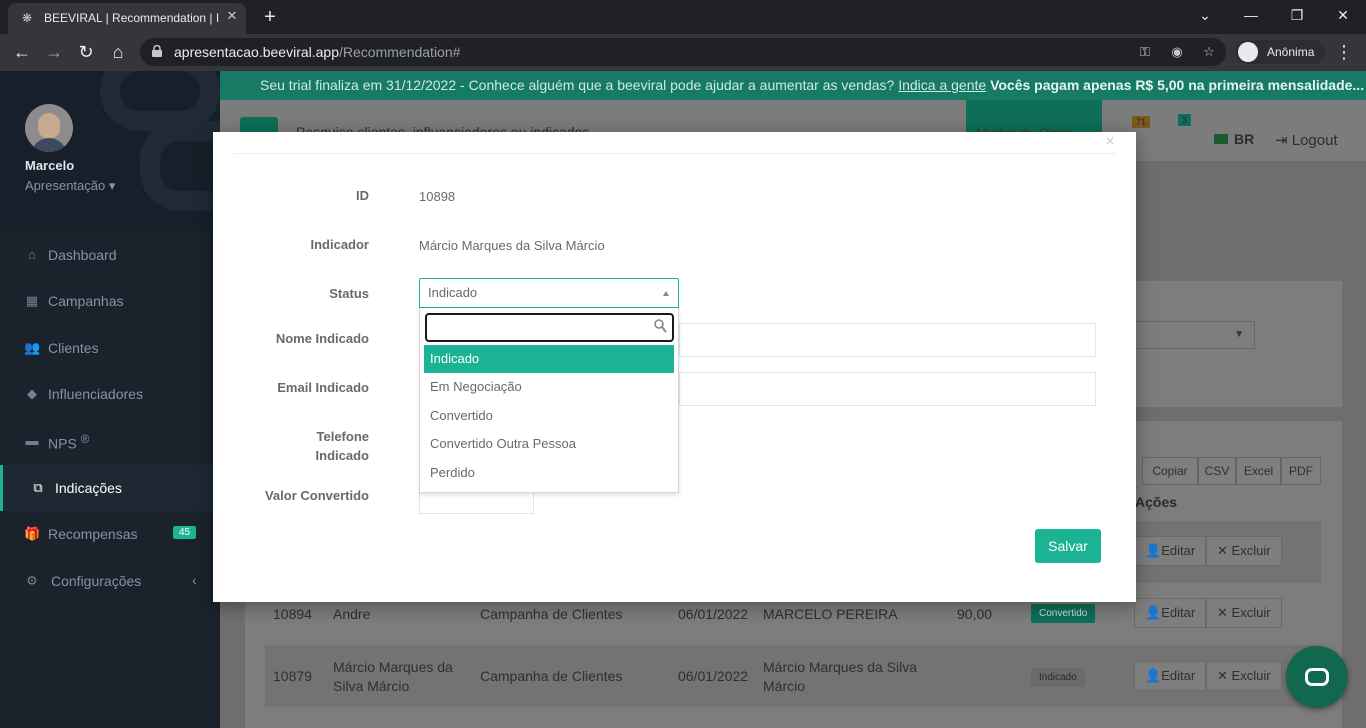 This screenshot has height=728, width=1366. Describe the element at coordinates (549, 416) in the screenshot. I see `status-option-convertido: Convertido` at that location.